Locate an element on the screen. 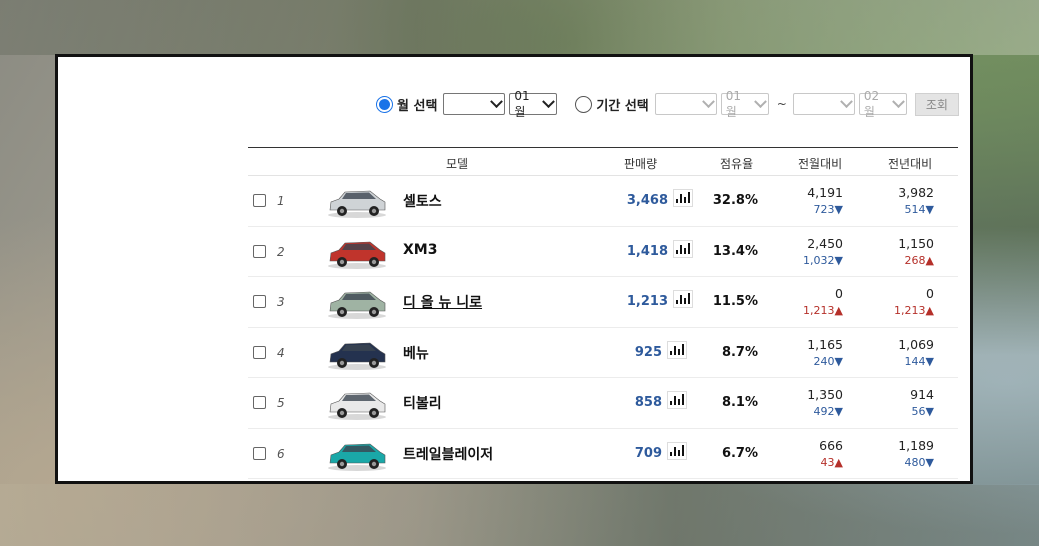 The image size is (1039, 546). header-mom: 전월대비 is located at coordinates (820, 164).